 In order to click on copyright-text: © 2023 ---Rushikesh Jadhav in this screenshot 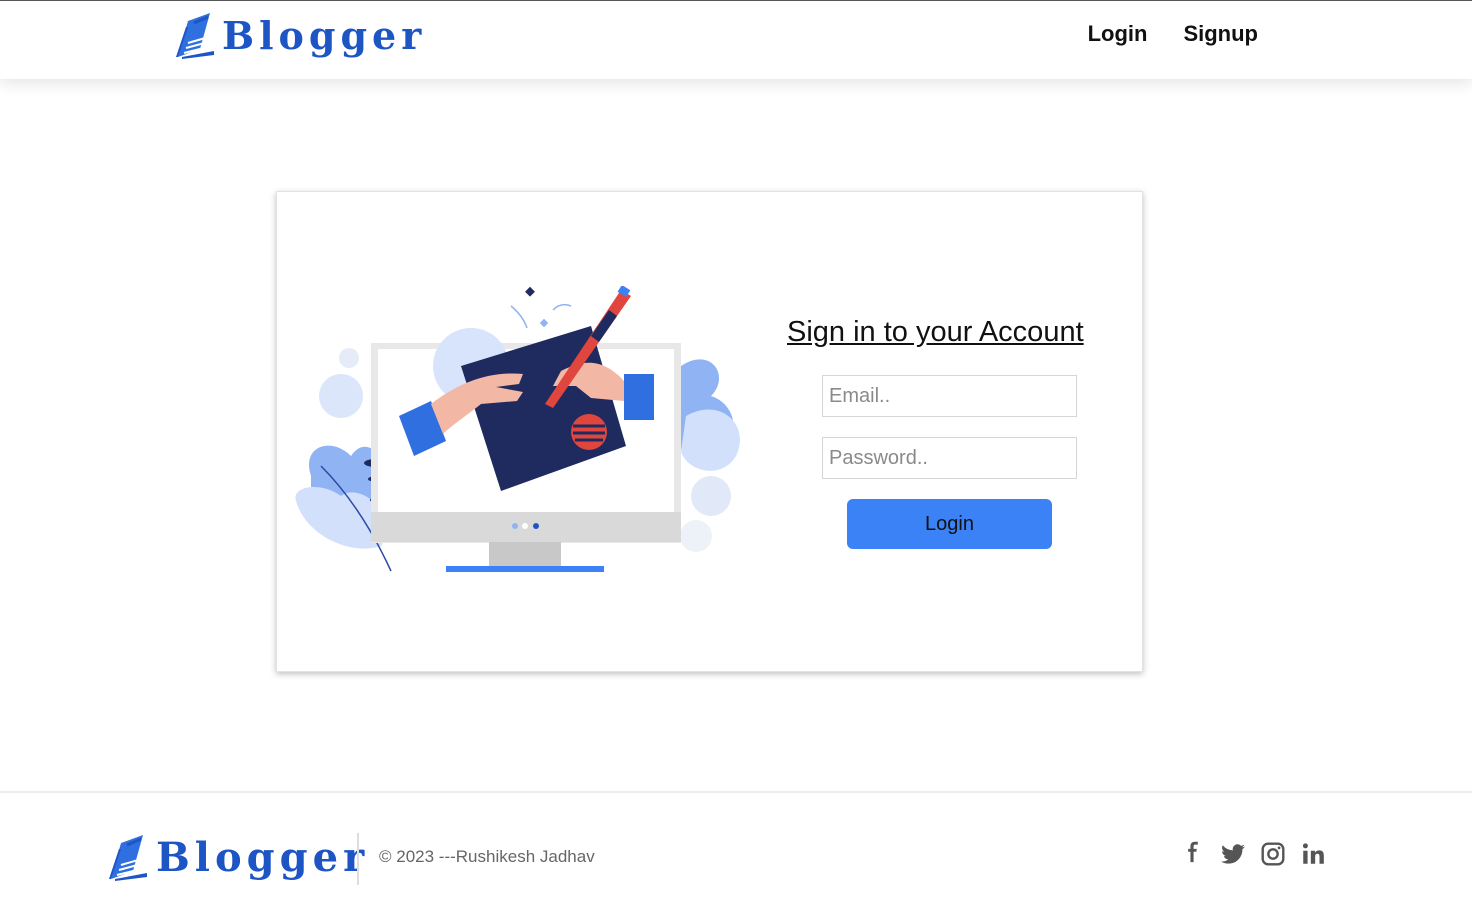, I will do `click(487, 856)`.